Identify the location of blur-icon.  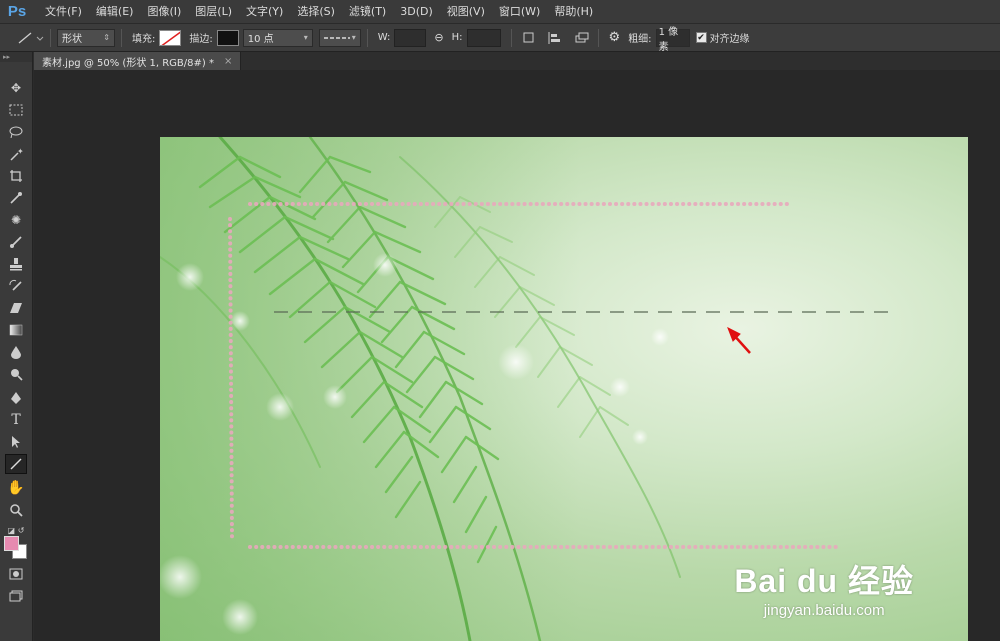
(16, 352).